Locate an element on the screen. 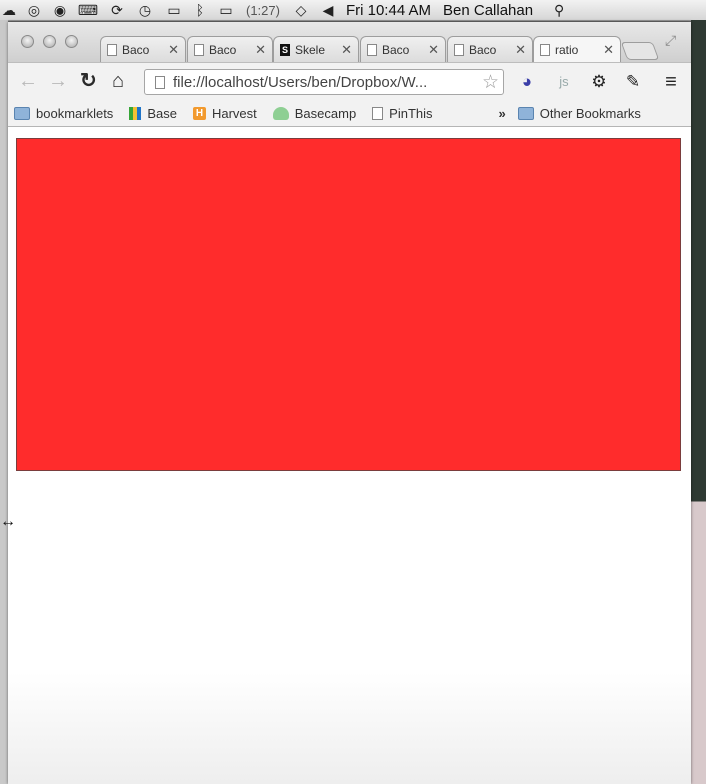  skeleton-favicon-icon: S is located at coordinates (285, 49).